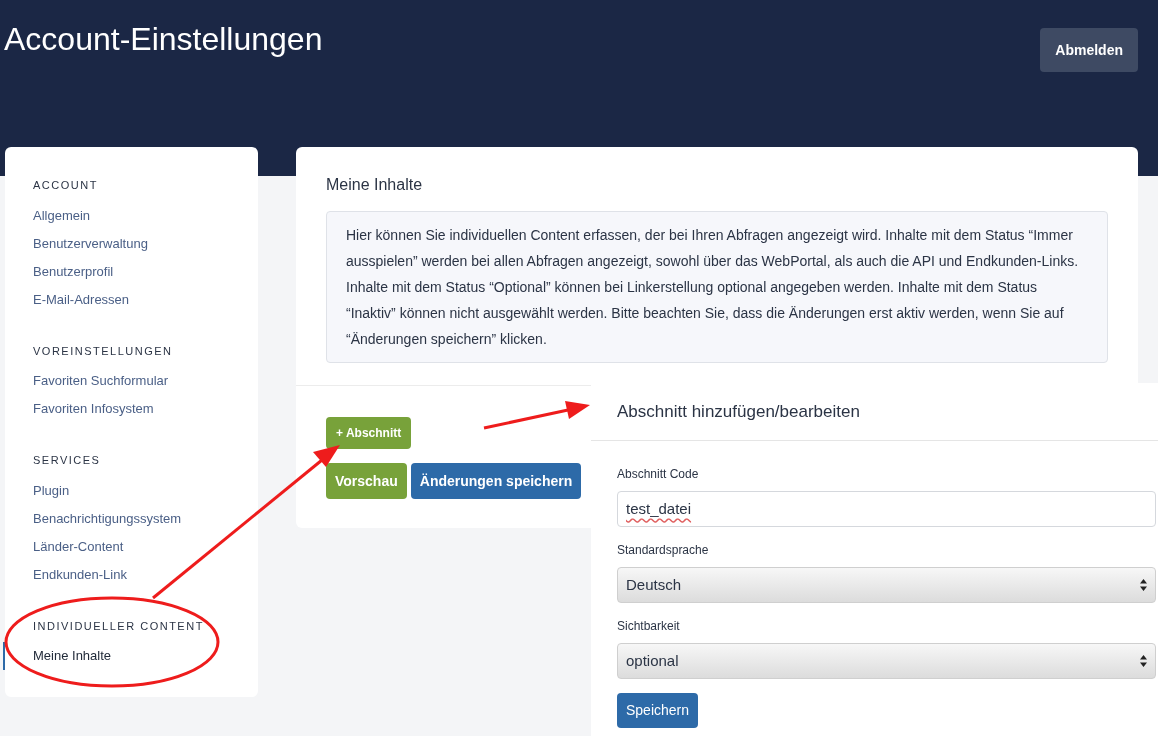  I want to click on code-input-field: test_datei, so click(886, 509).